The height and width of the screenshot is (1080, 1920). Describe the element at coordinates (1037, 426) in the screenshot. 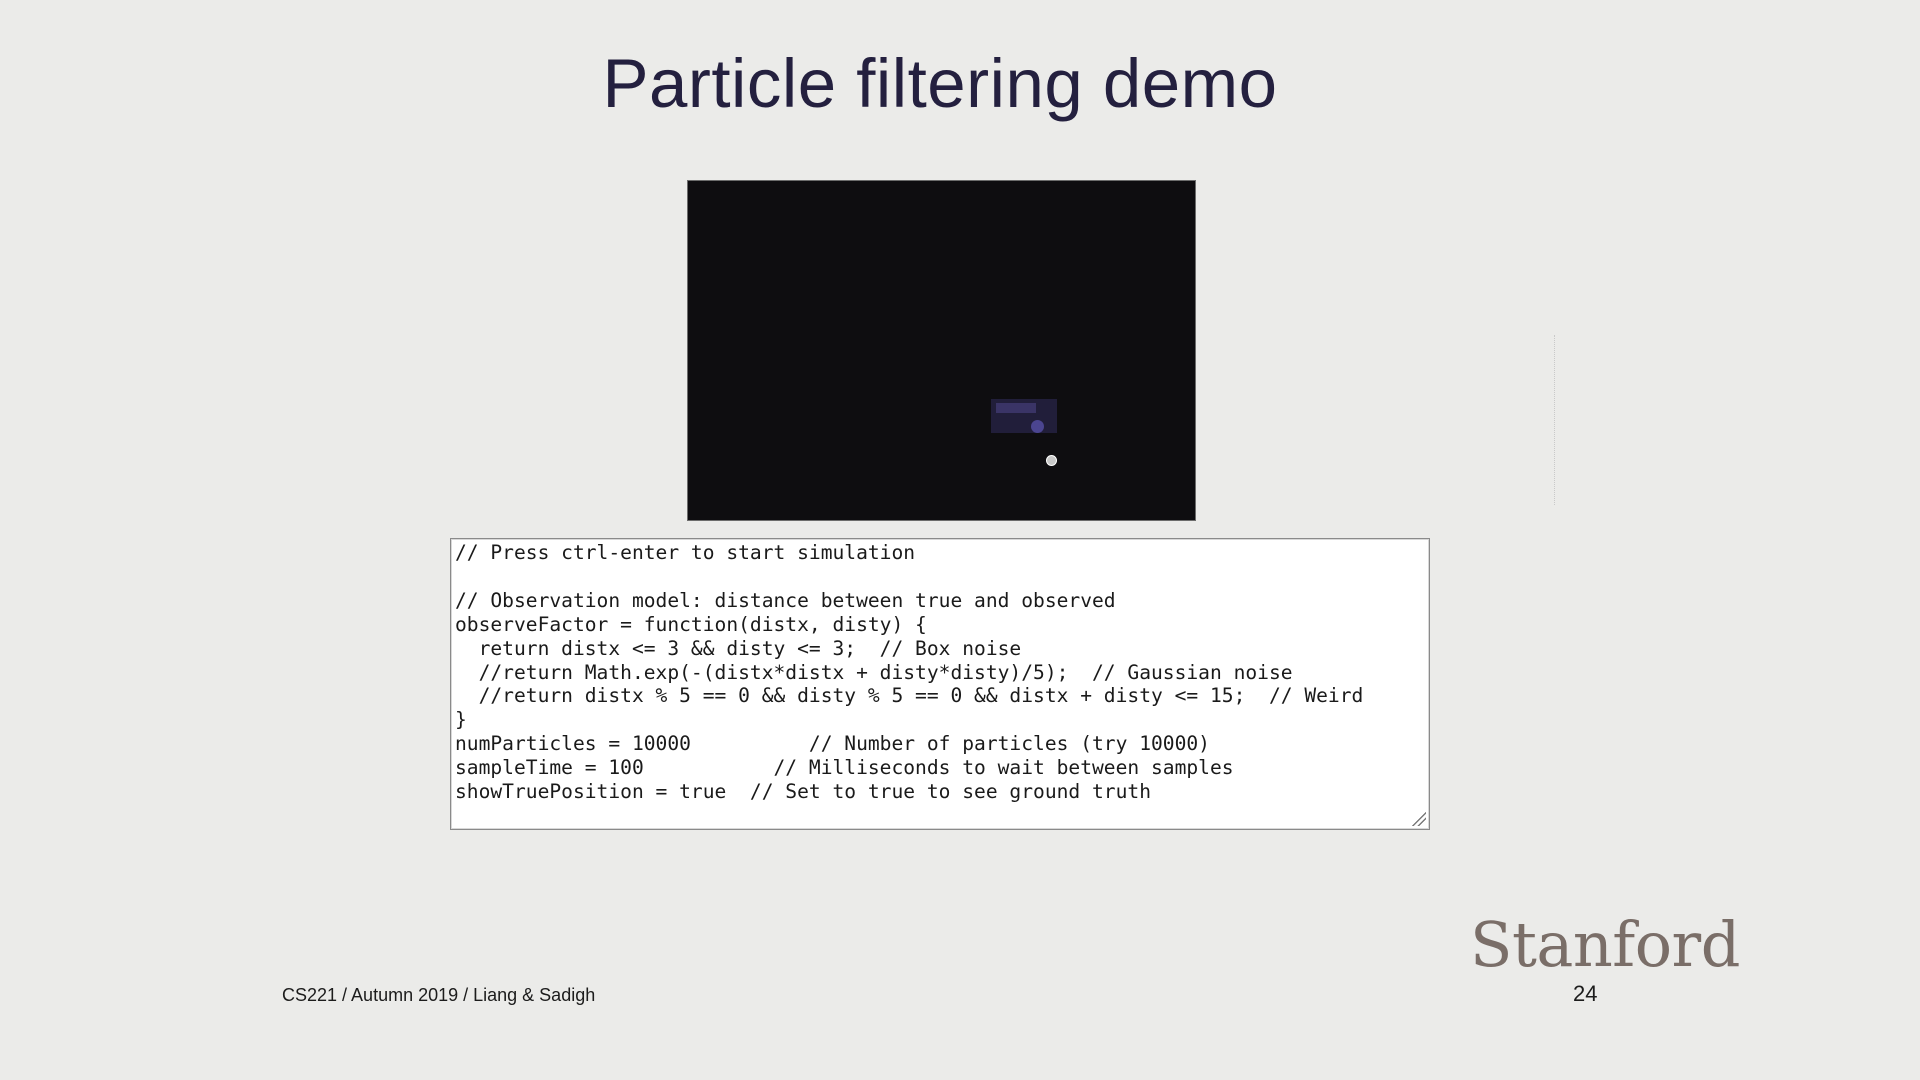

I see `estimated-position-marker` at that location.